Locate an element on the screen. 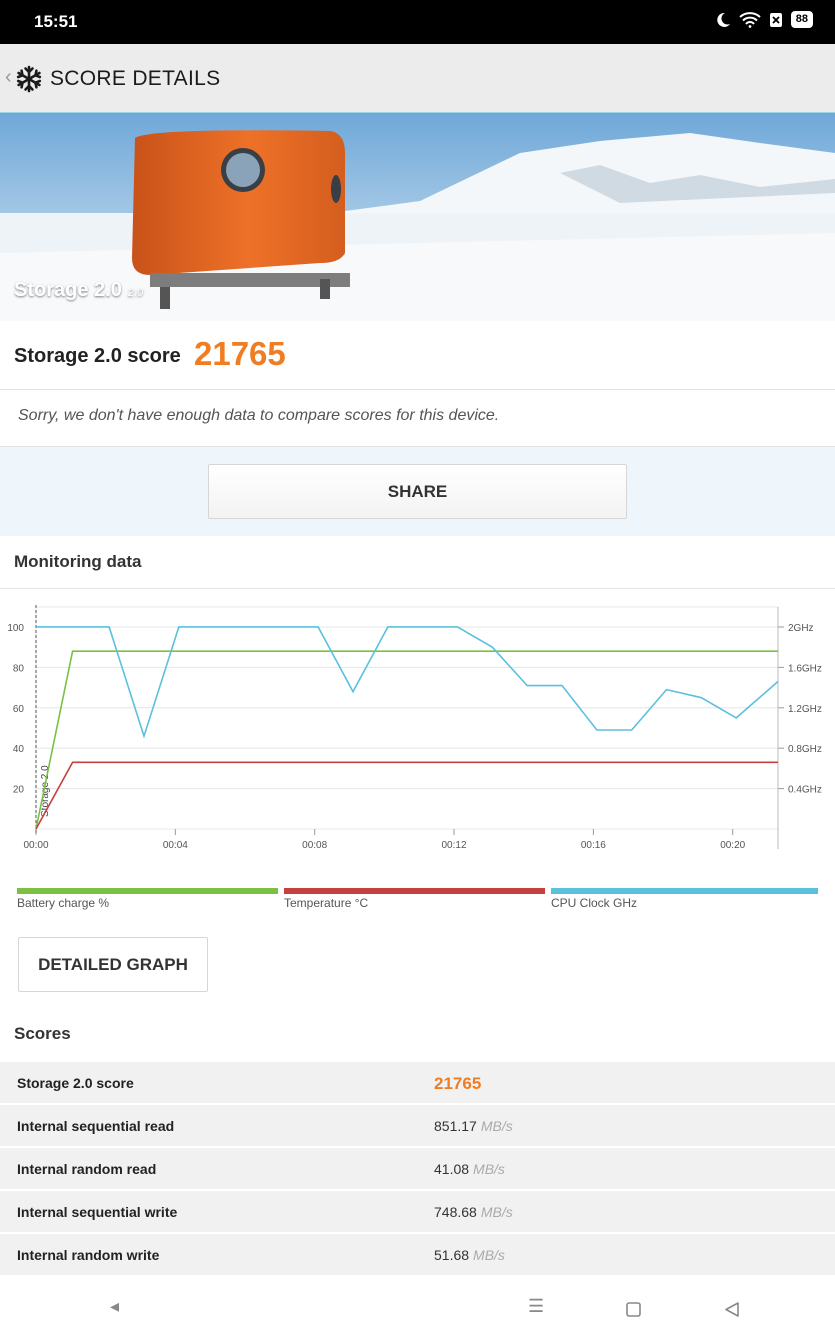  monitoring-header: Monitoring data is located at coordinates (417, 563).